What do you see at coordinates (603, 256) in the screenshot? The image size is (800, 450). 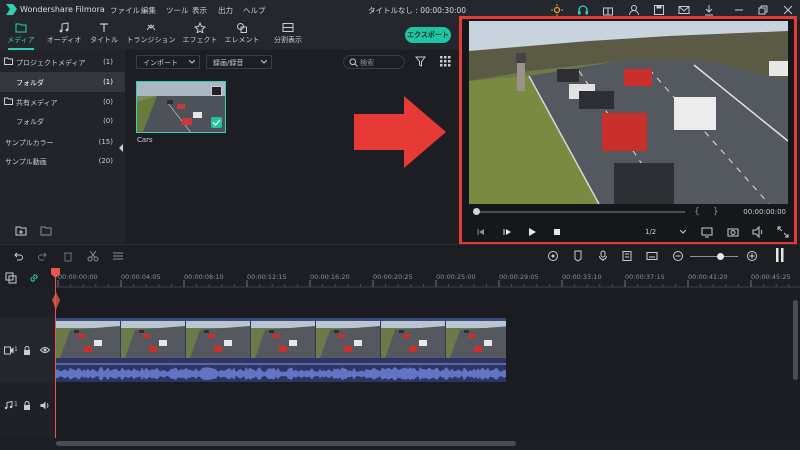 I see `microphone-icon` at bounding box center [603, 256].